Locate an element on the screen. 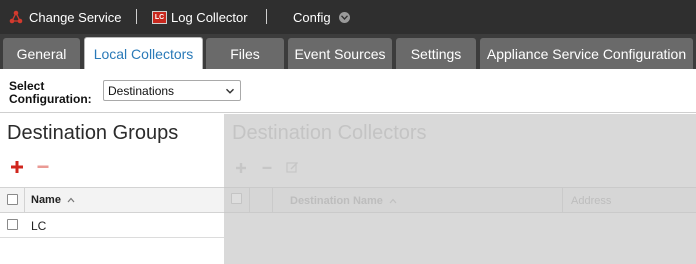 The width and height of the screenshot is (696, 264). tab-local-collectors: Local Collectors is located at coordinates (143, 53).